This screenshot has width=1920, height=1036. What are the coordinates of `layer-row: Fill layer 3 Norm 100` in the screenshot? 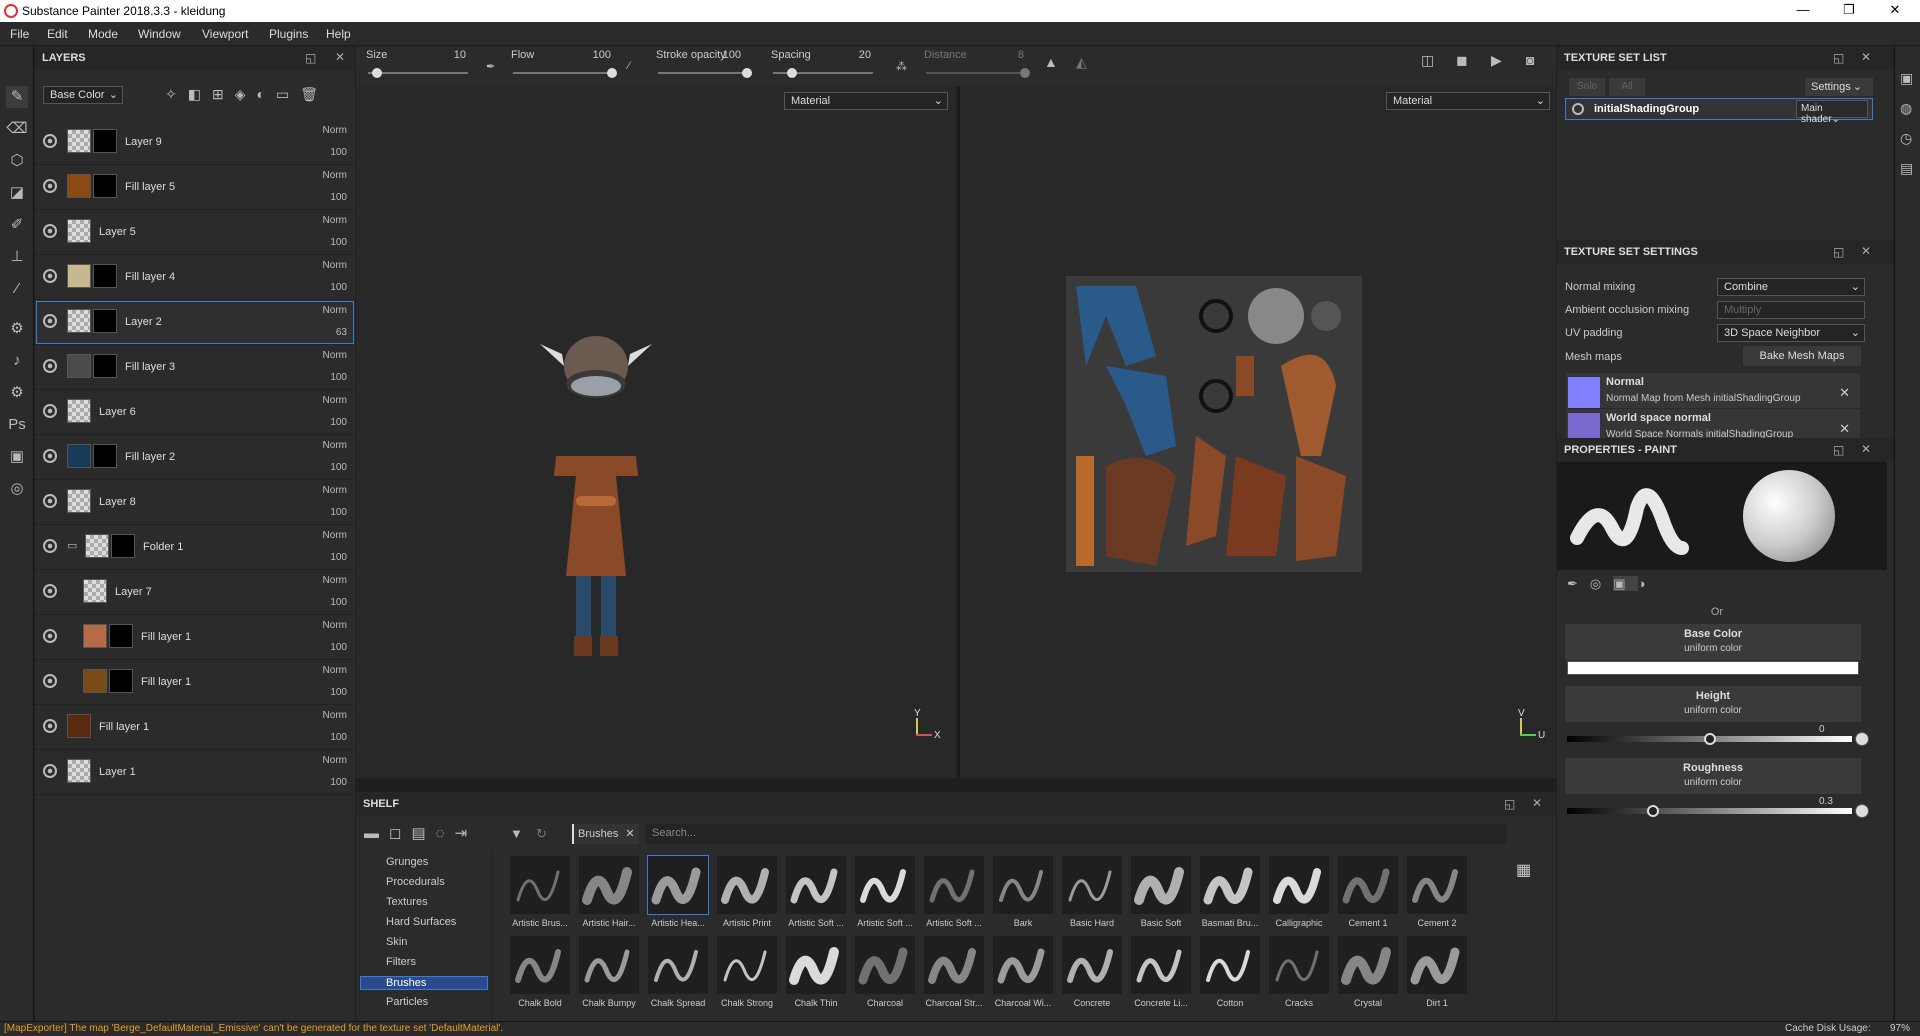 It's located at (195, 367).